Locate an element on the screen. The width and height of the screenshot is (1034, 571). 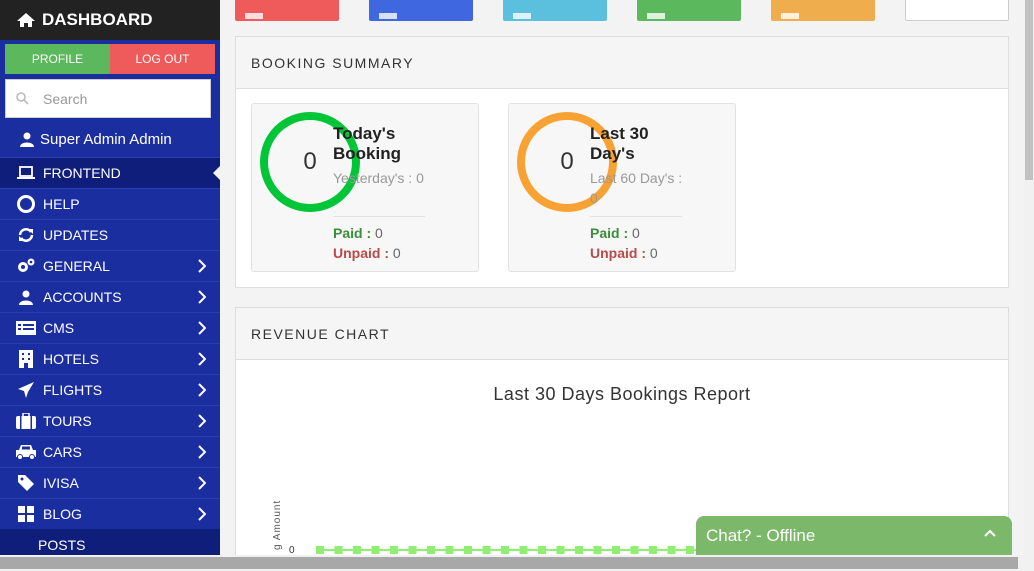
search-icon is located at coordinates (22, 98).